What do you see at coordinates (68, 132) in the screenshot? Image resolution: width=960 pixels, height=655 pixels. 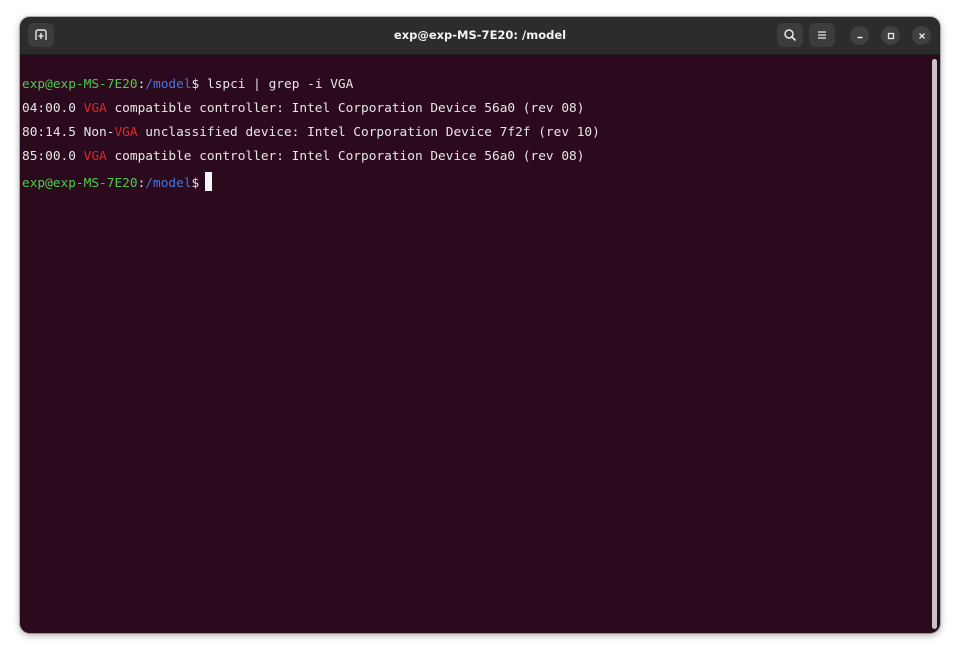 I see `output-prefix: 80:14.5 Non-` at bounding box center [68, 132].